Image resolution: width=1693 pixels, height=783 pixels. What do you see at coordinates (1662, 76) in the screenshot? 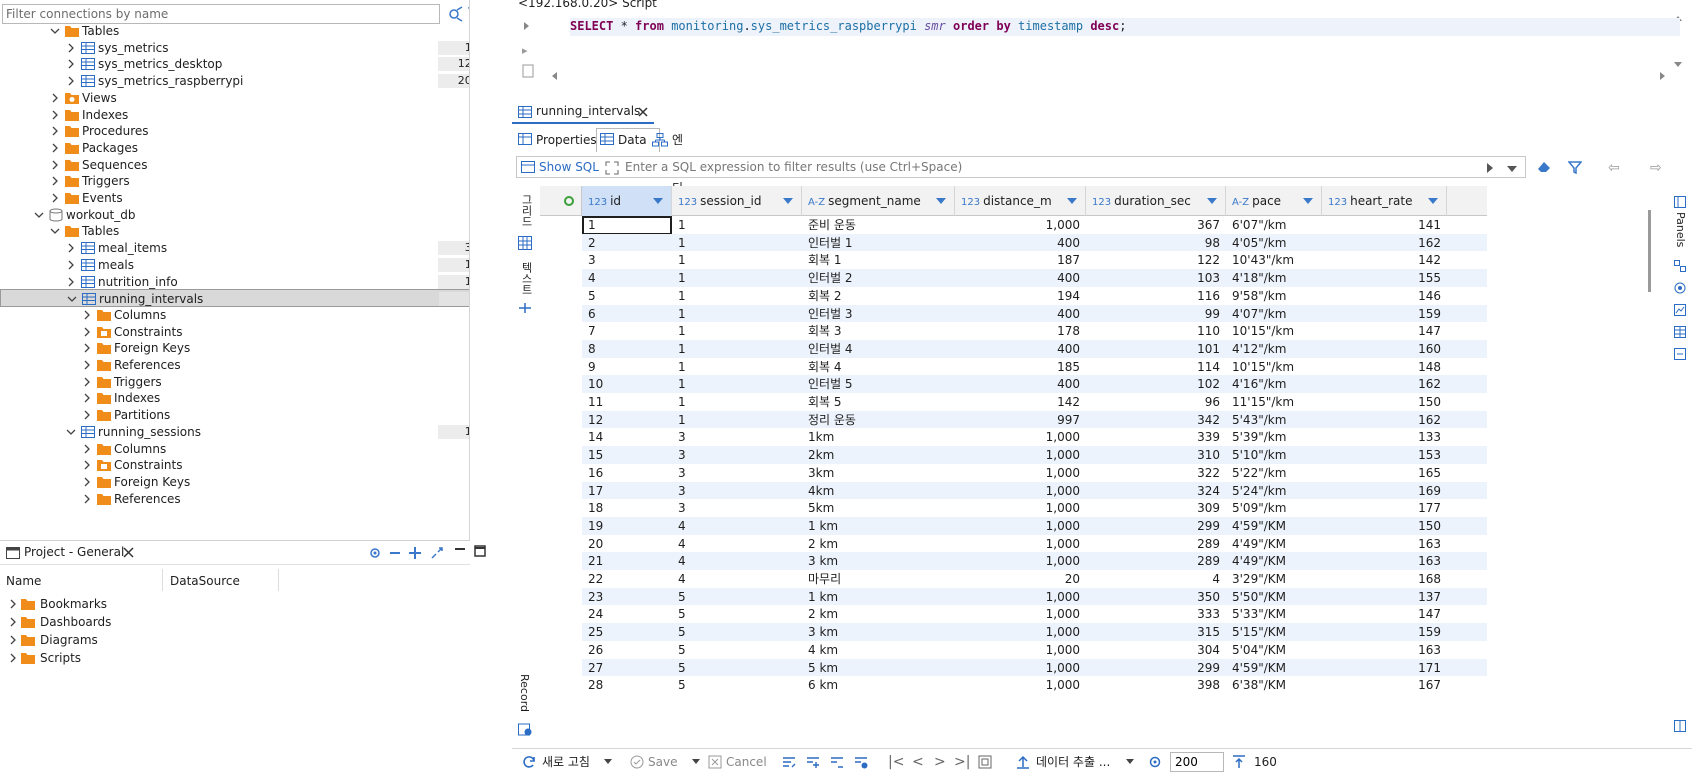
I see `scroll-right-icon` at bounding box center [1662, 76].